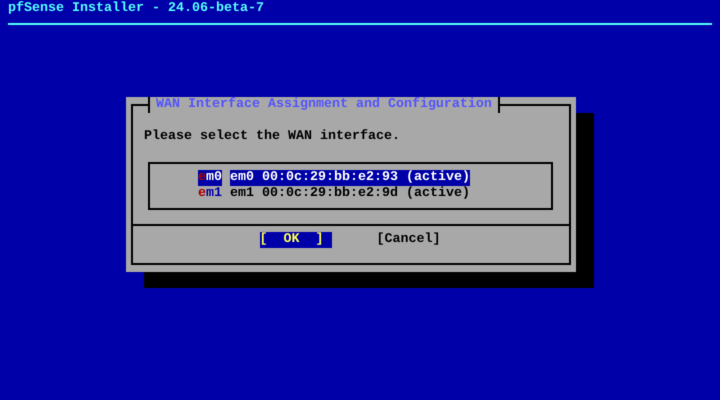 The width and height of the screenshot is (720, 400). I want to click on ok-button: [ OK ], so click(296, 240).